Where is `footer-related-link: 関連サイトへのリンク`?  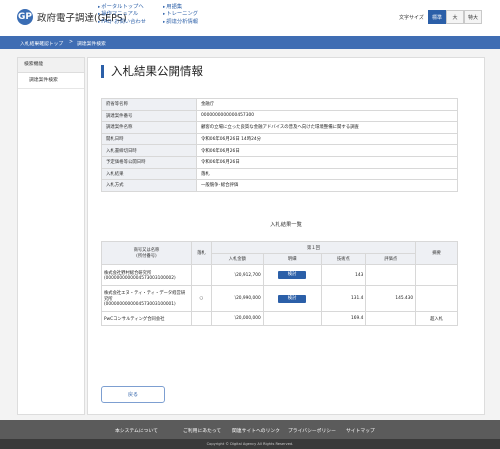
footer-related-link: 関連サイトへのリンク is located at coordinates (256, 430).